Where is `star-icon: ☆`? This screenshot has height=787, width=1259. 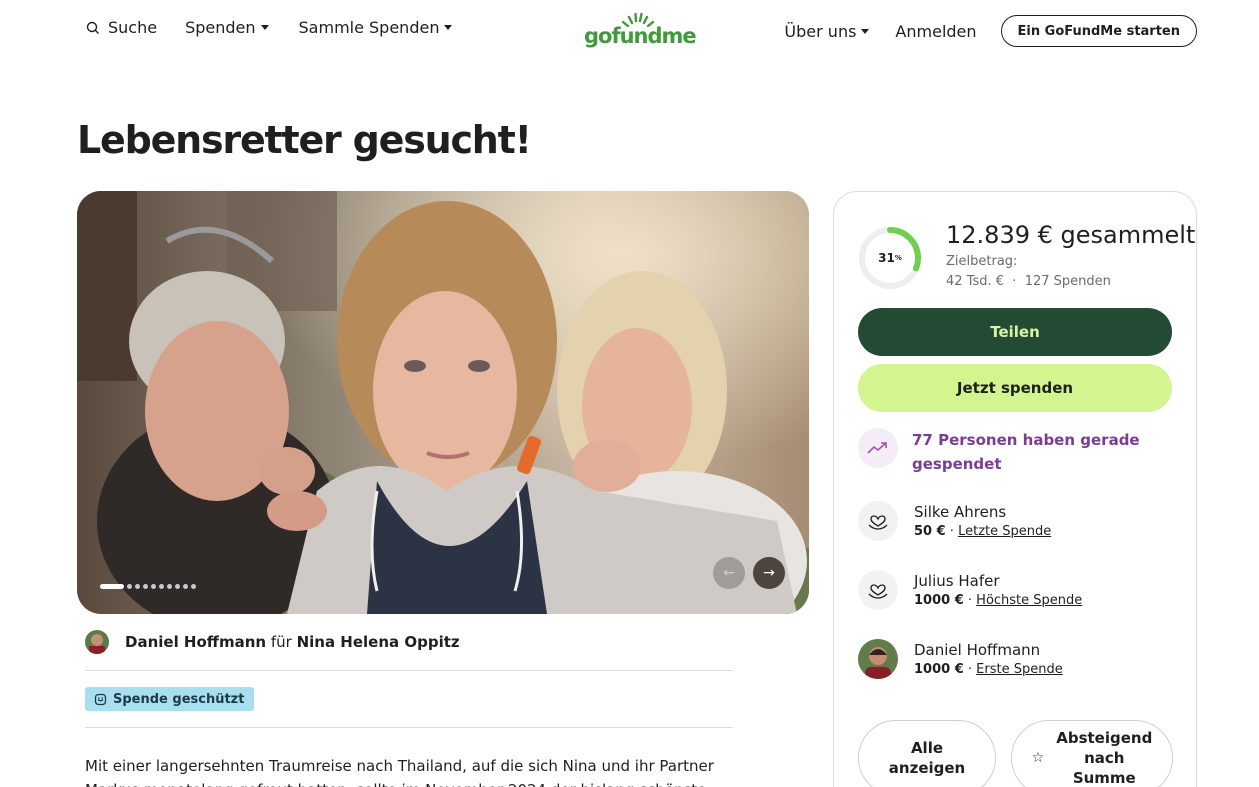
star-icon: ☆ is located at coordinates (1038, 758).